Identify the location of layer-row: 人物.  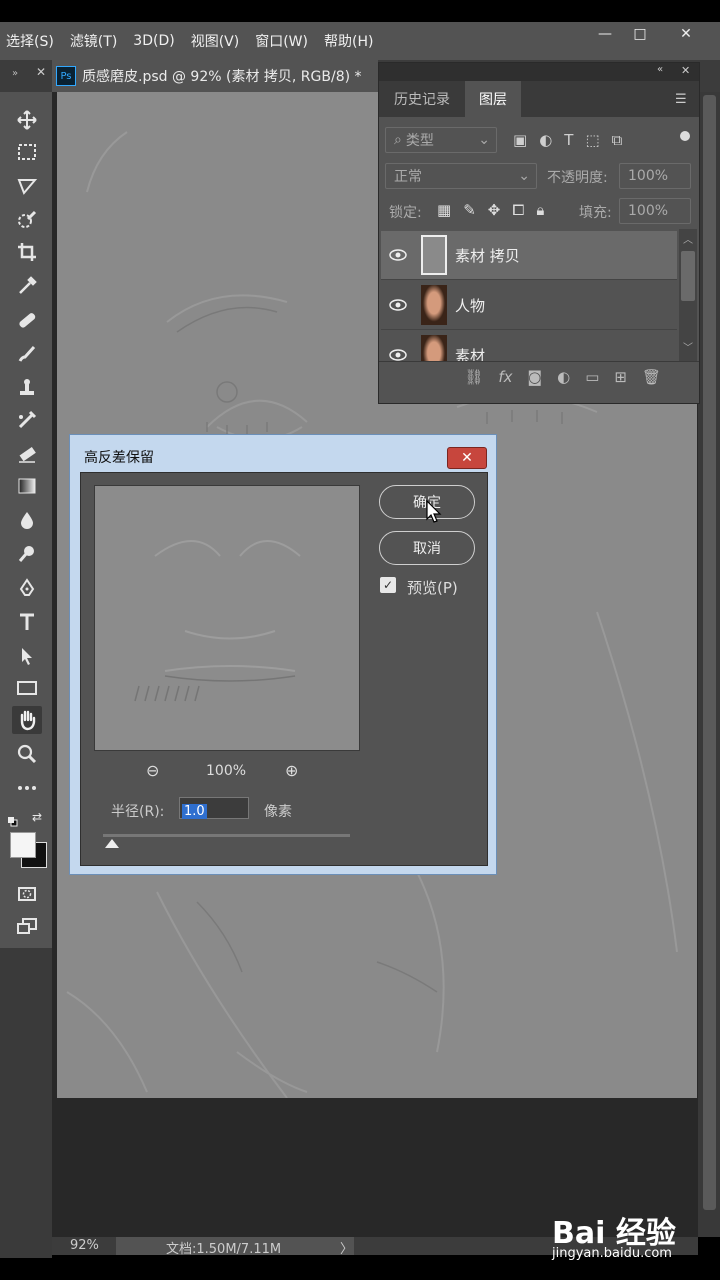
(529, 305).